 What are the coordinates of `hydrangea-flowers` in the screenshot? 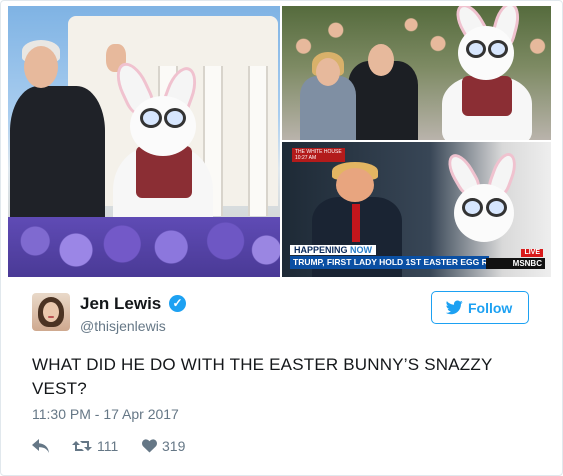 It's located at (144, 247).